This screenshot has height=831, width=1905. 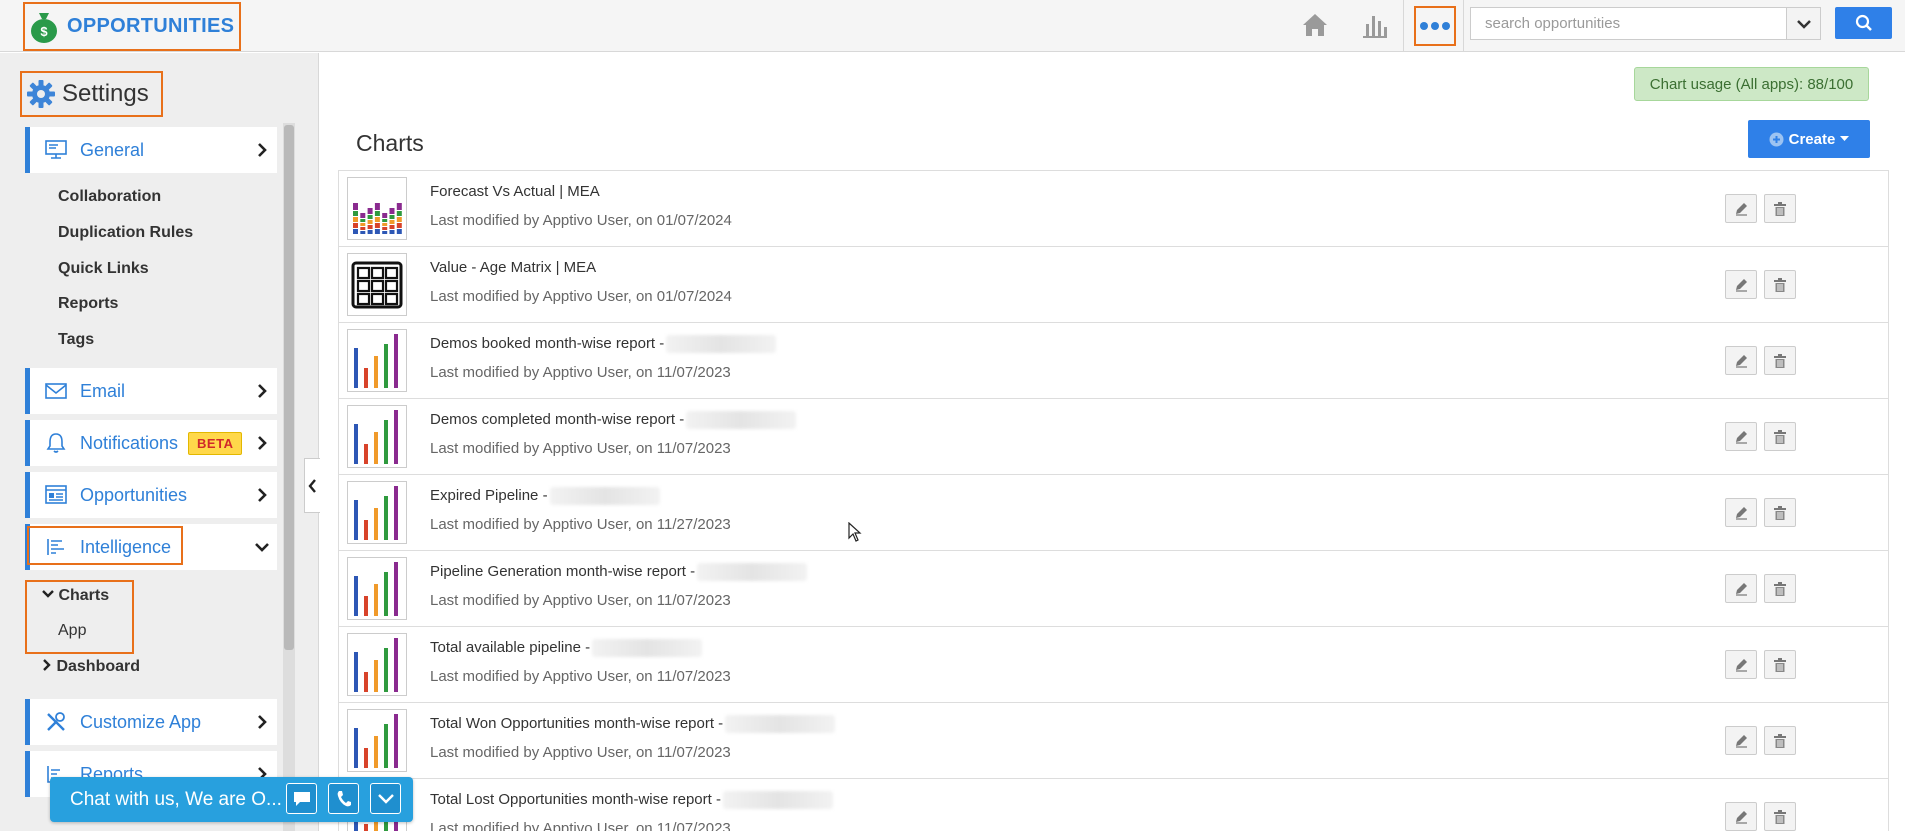 I want to click on tools-icon, so click(x=56, y=722).